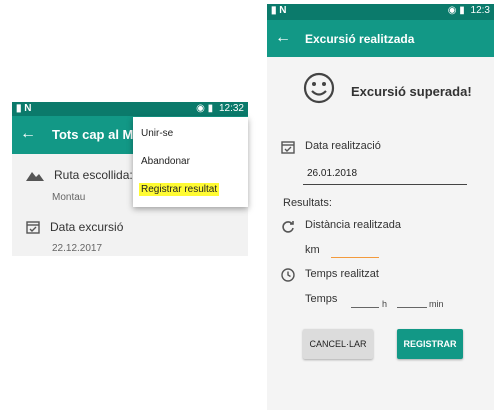 The image size is (494, 410). What do you see at coordinates (412, 307) in the screenshot?
I see `minutes-input` at bounding box center [412, 307].